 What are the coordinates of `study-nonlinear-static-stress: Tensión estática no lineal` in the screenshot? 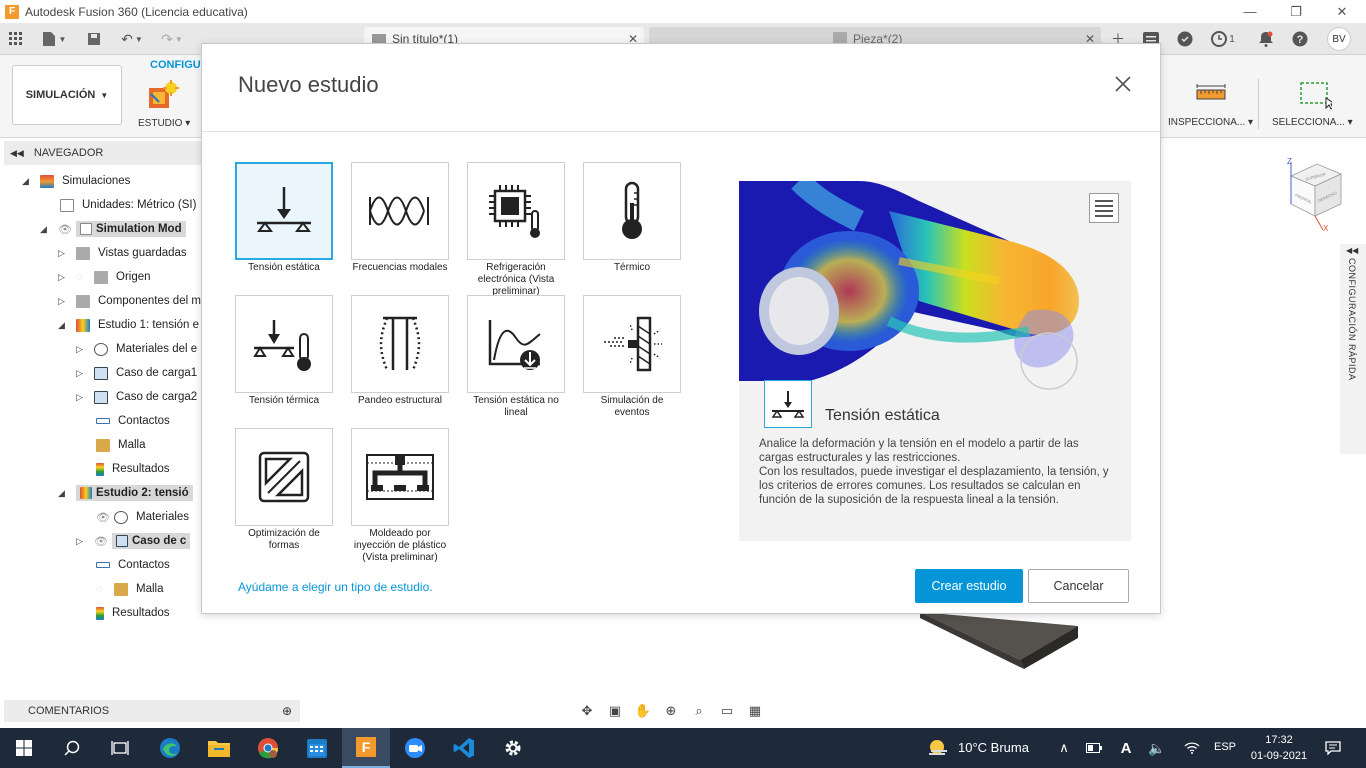 It's located at (516, 357).